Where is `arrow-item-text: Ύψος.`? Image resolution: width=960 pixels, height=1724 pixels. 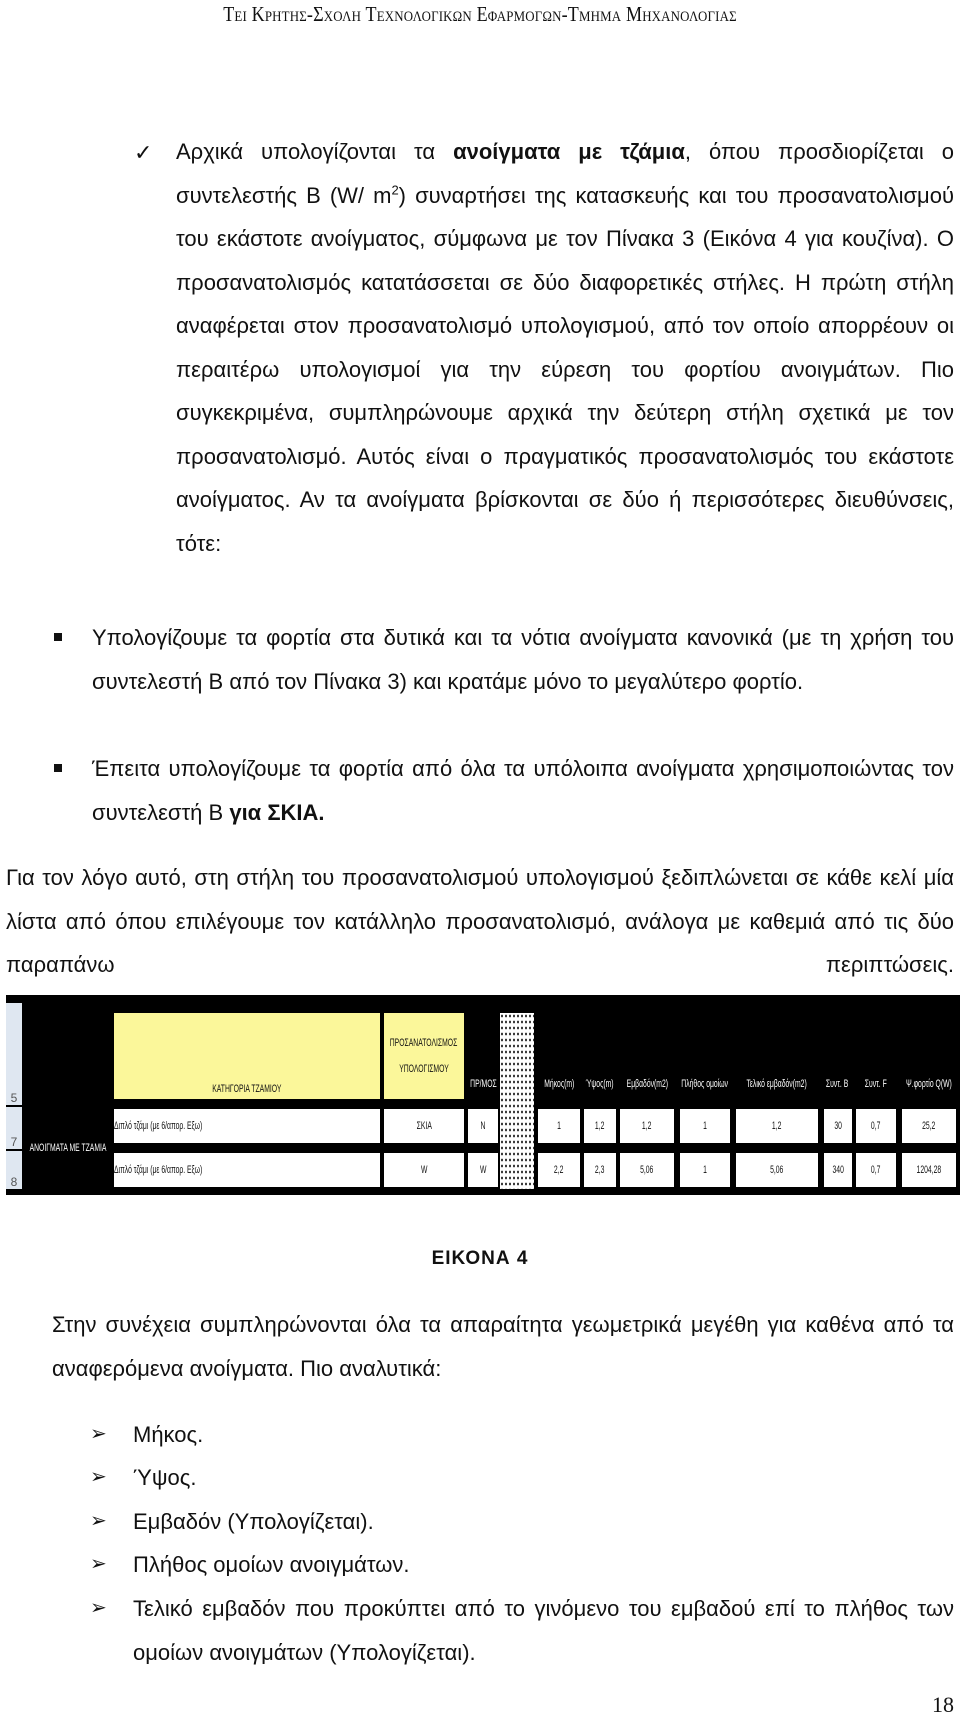
arrow-item-text: Ύψος. is located at coordinates (165, 1477).